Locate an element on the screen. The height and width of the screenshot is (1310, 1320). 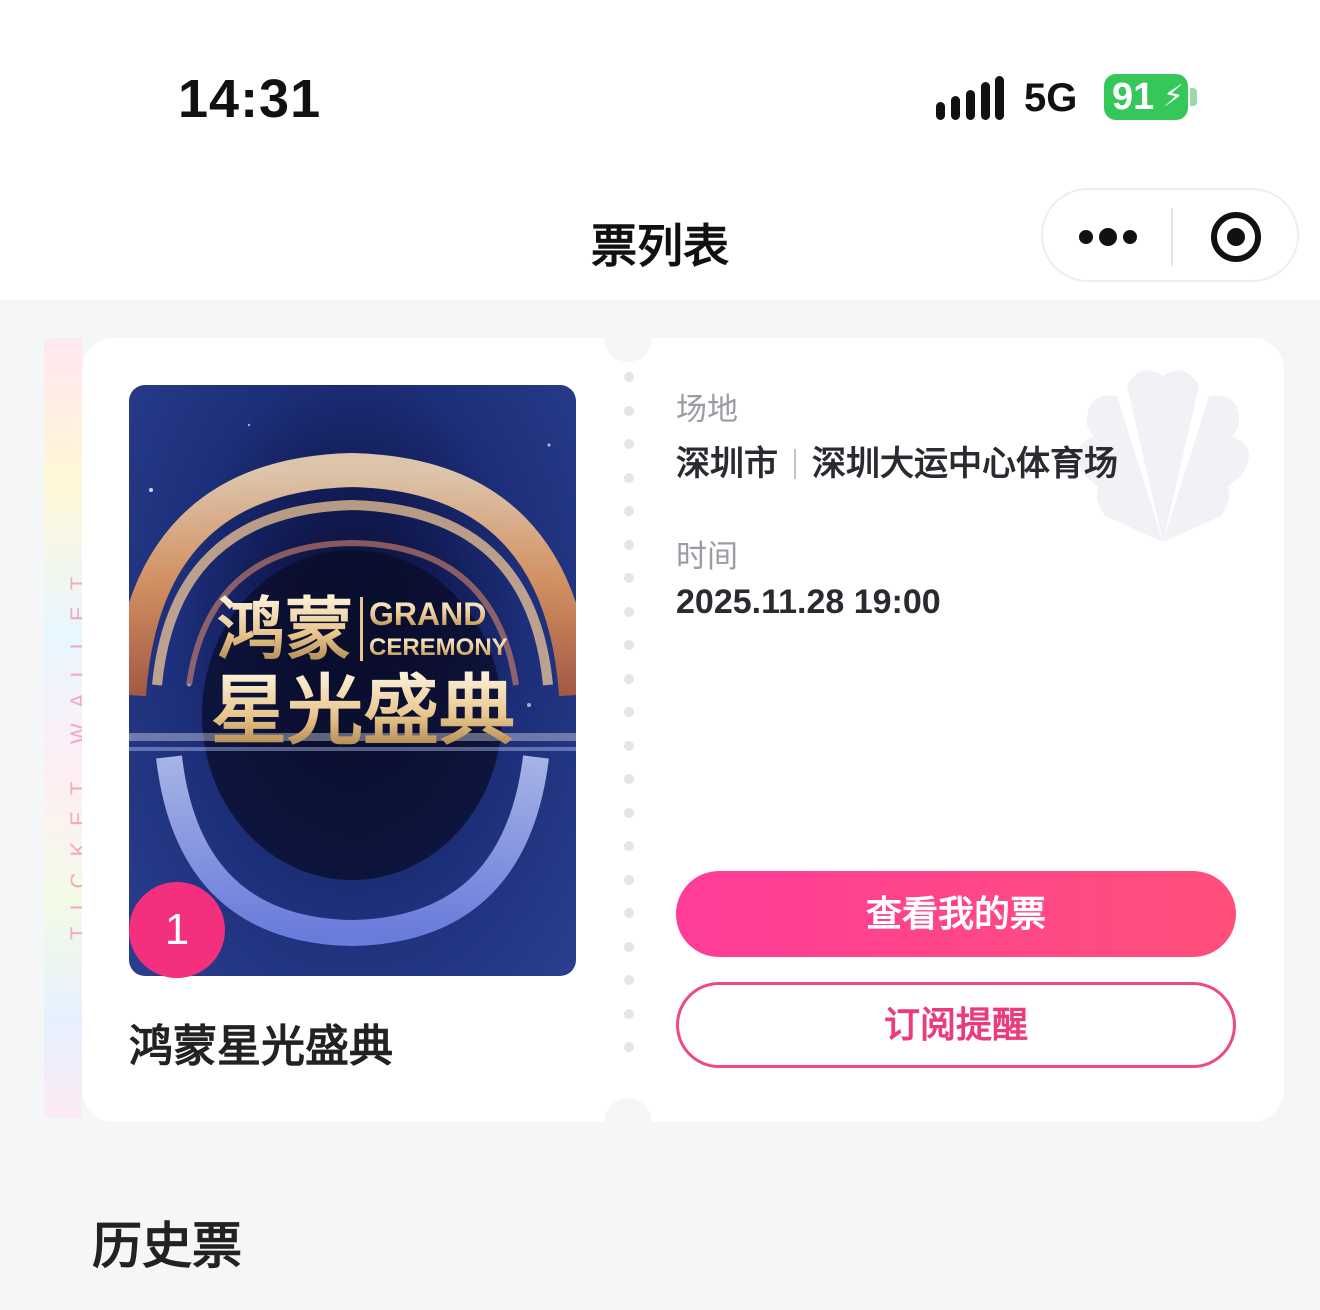
more-dots-icon is located at coordinates (1109, 237).